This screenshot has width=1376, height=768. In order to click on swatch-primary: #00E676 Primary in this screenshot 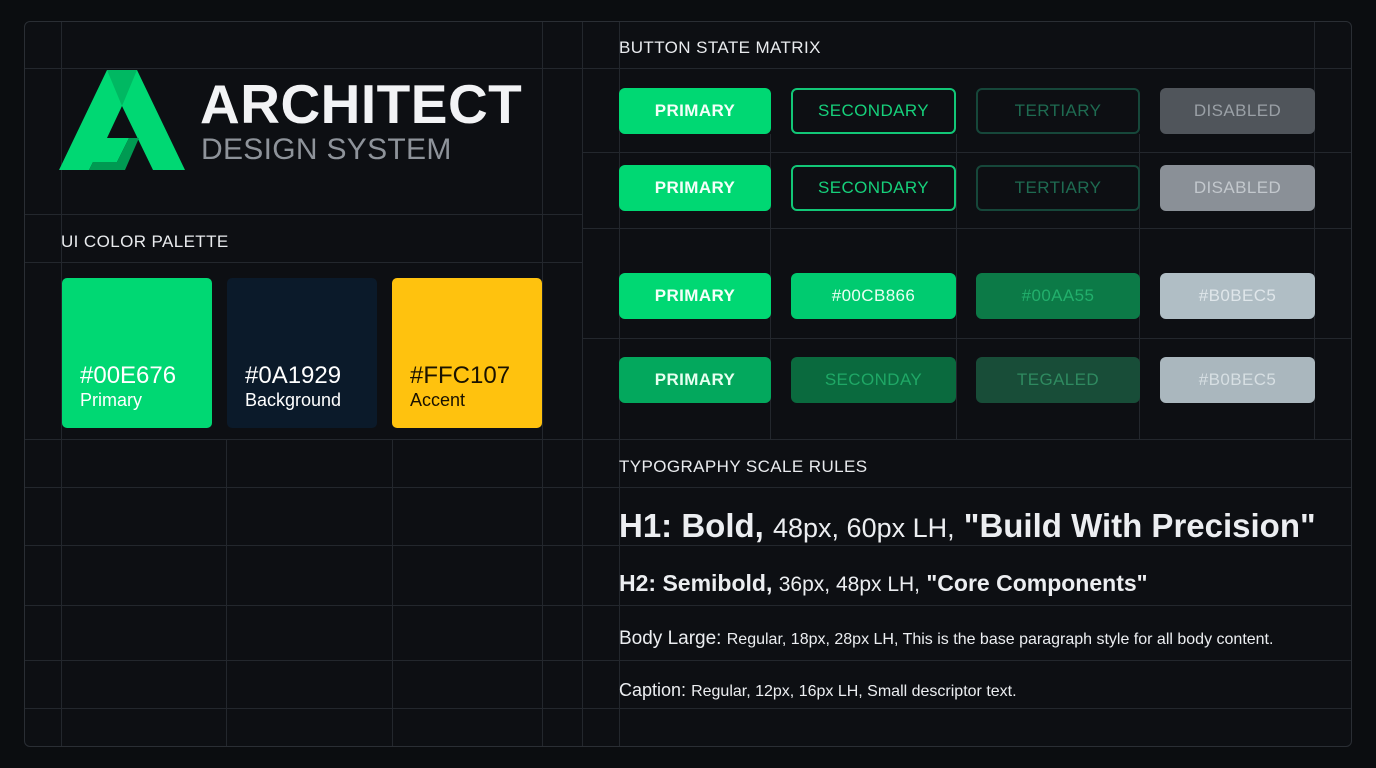, I will do `click(137, 353)`.